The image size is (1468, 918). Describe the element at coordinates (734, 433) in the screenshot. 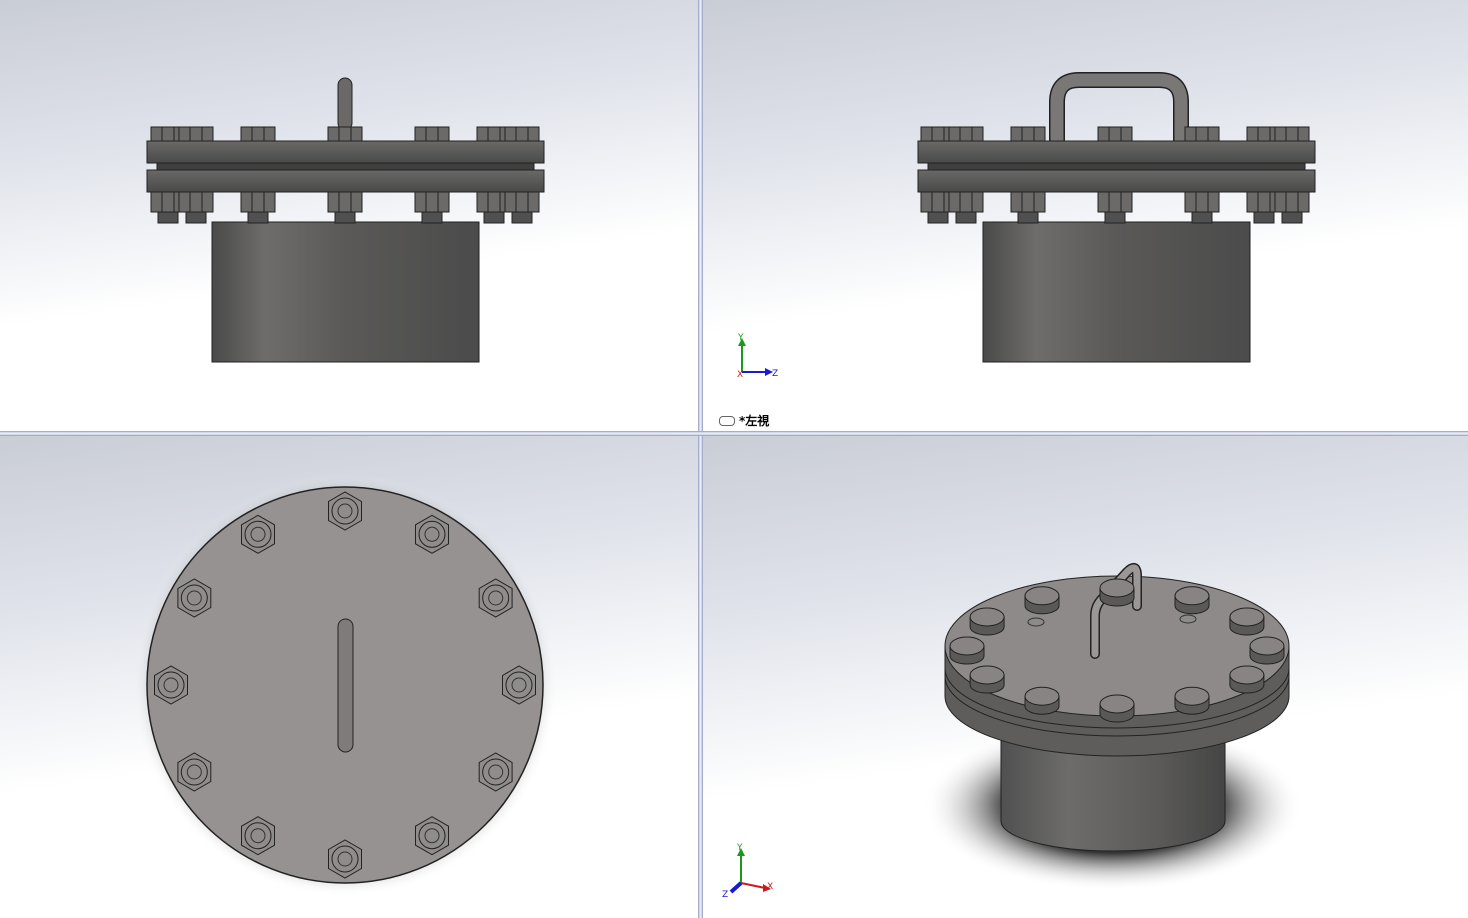

I see `viewport-splitter-horizontal` at that location.